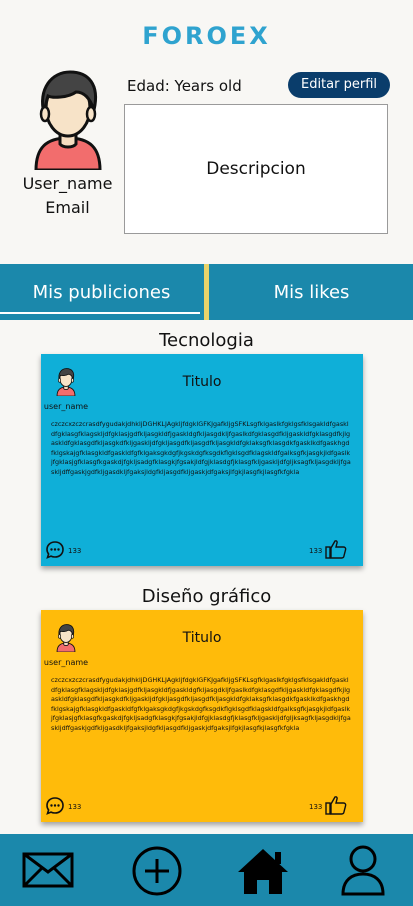 This screenshot has height=906, width=413. Describe the element at coordinates (363, 870) in the screenshot. I see `profile-icon` at that location.